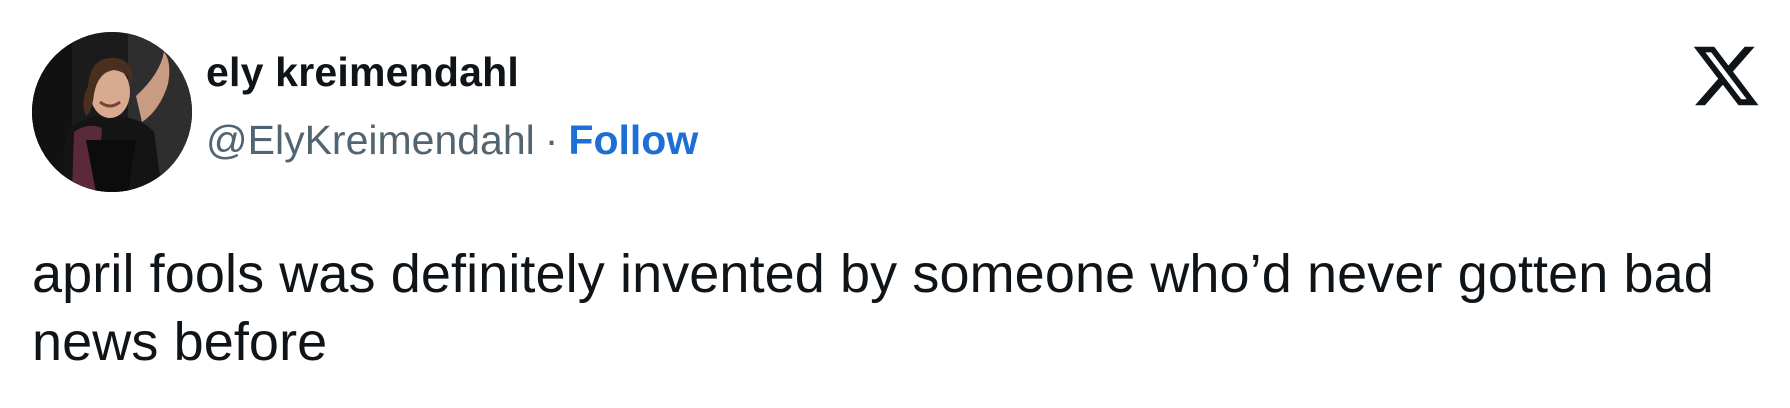  I want to click on display-name: ely kreimendahl, so click(452, 72).